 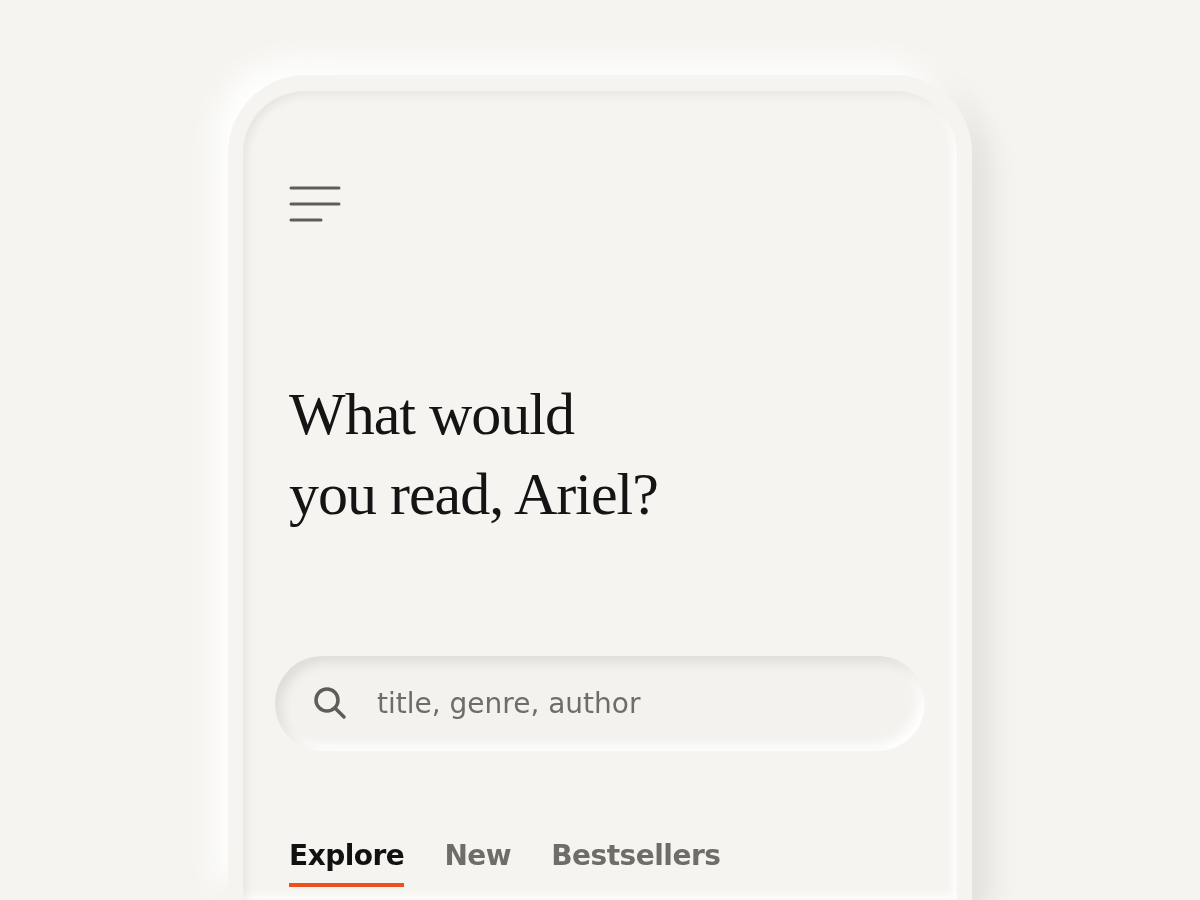 What do you see at coordinates (474, 454) in the screenshot?
I see `heading: What would you read, Ariel?` at bounding box center [474, 454].